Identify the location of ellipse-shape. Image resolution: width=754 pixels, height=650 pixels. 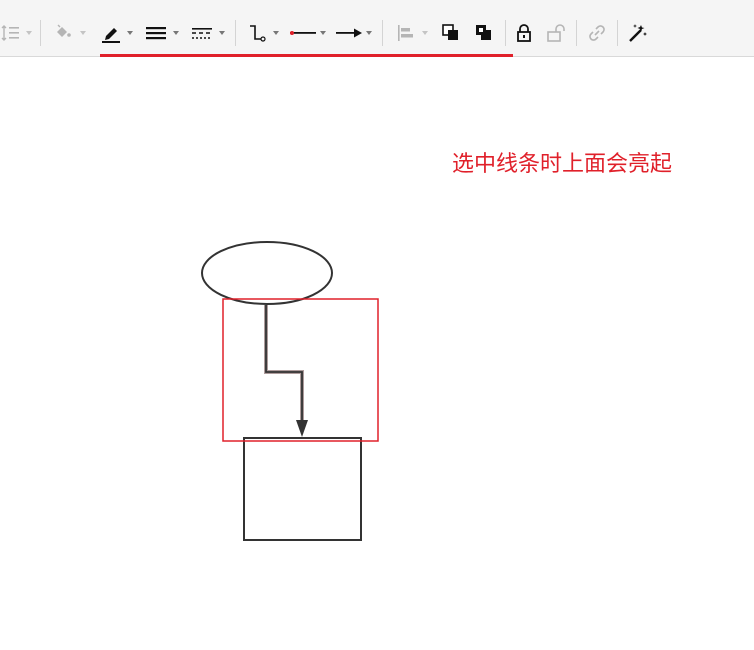
(267, 273).